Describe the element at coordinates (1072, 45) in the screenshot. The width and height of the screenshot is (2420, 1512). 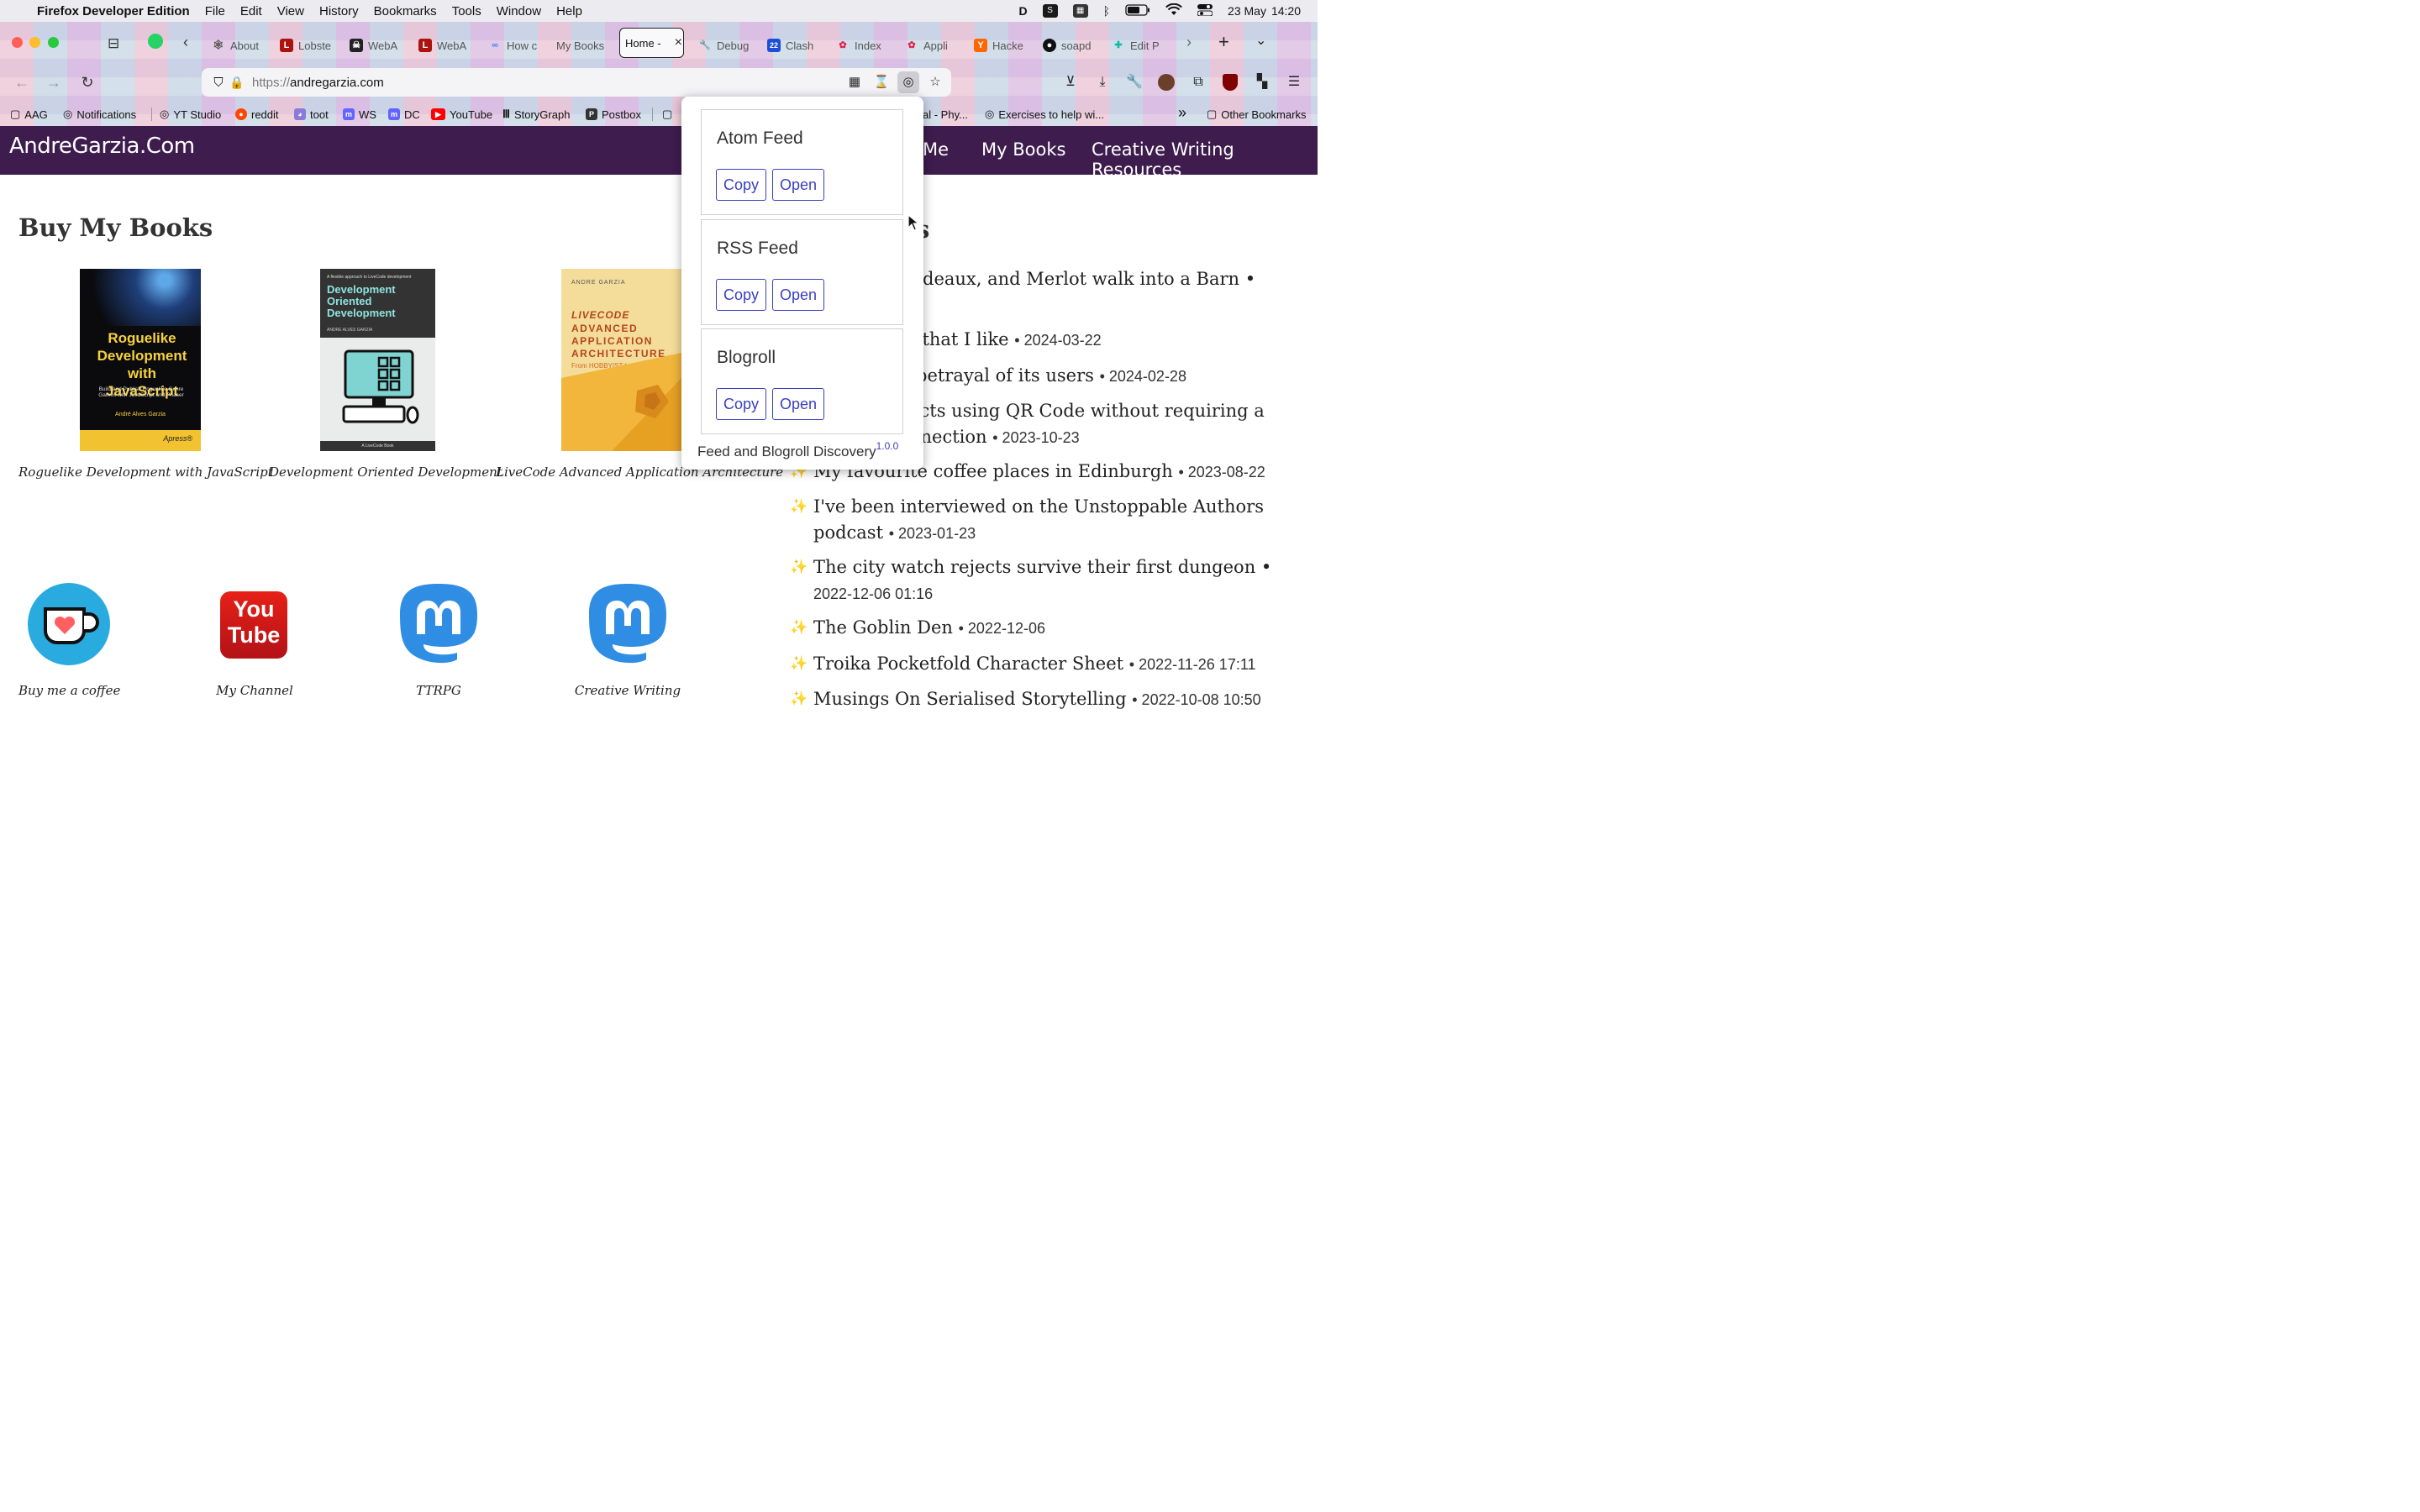
I see `tab-soapd: ● soapd` at that location.